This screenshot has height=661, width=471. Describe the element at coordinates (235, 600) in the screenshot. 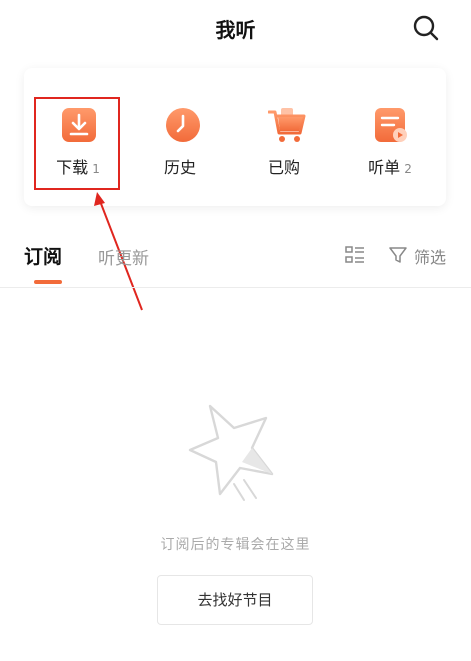

I see `find-programs-button: 去找好节目` at that location.